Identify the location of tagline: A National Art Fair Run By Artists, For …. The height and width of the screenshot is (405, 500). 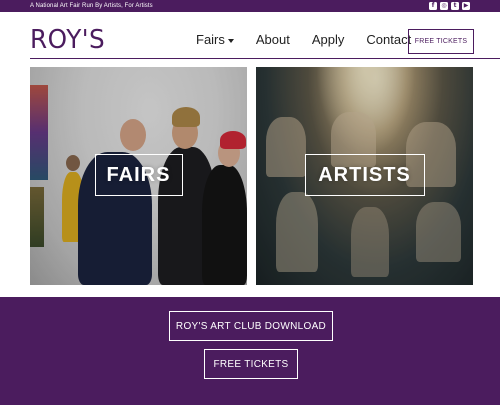
(91, 6).